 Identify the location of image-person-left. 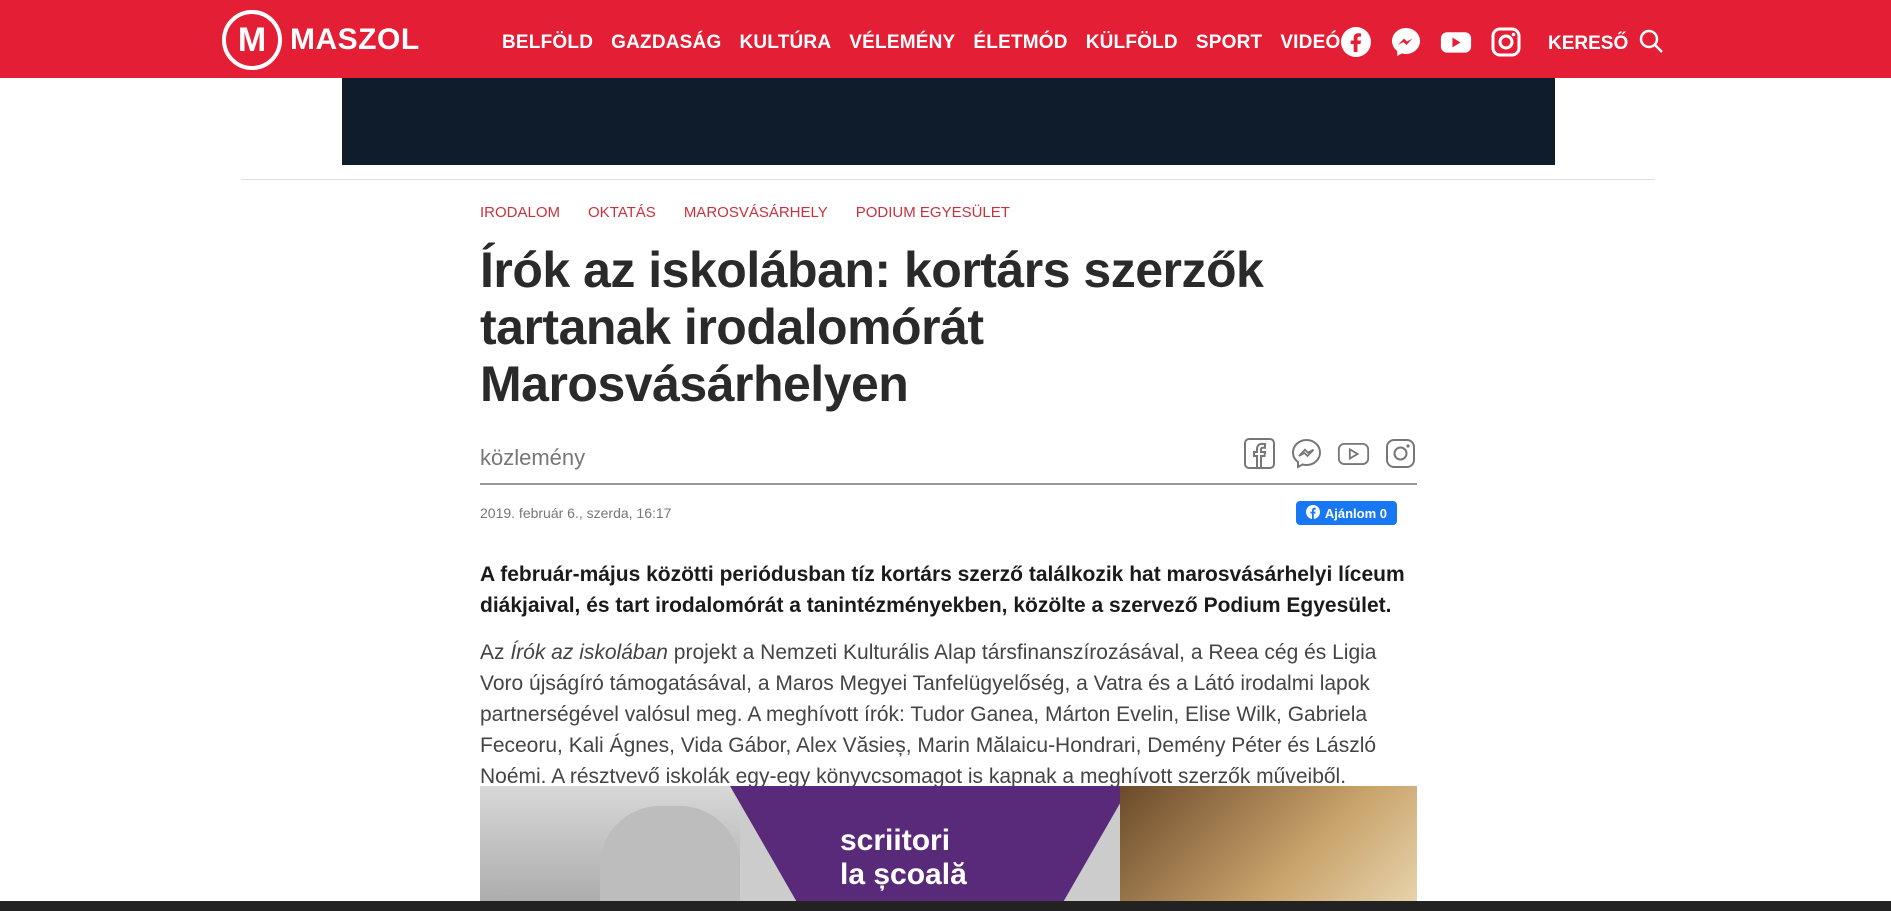
(670, 858).